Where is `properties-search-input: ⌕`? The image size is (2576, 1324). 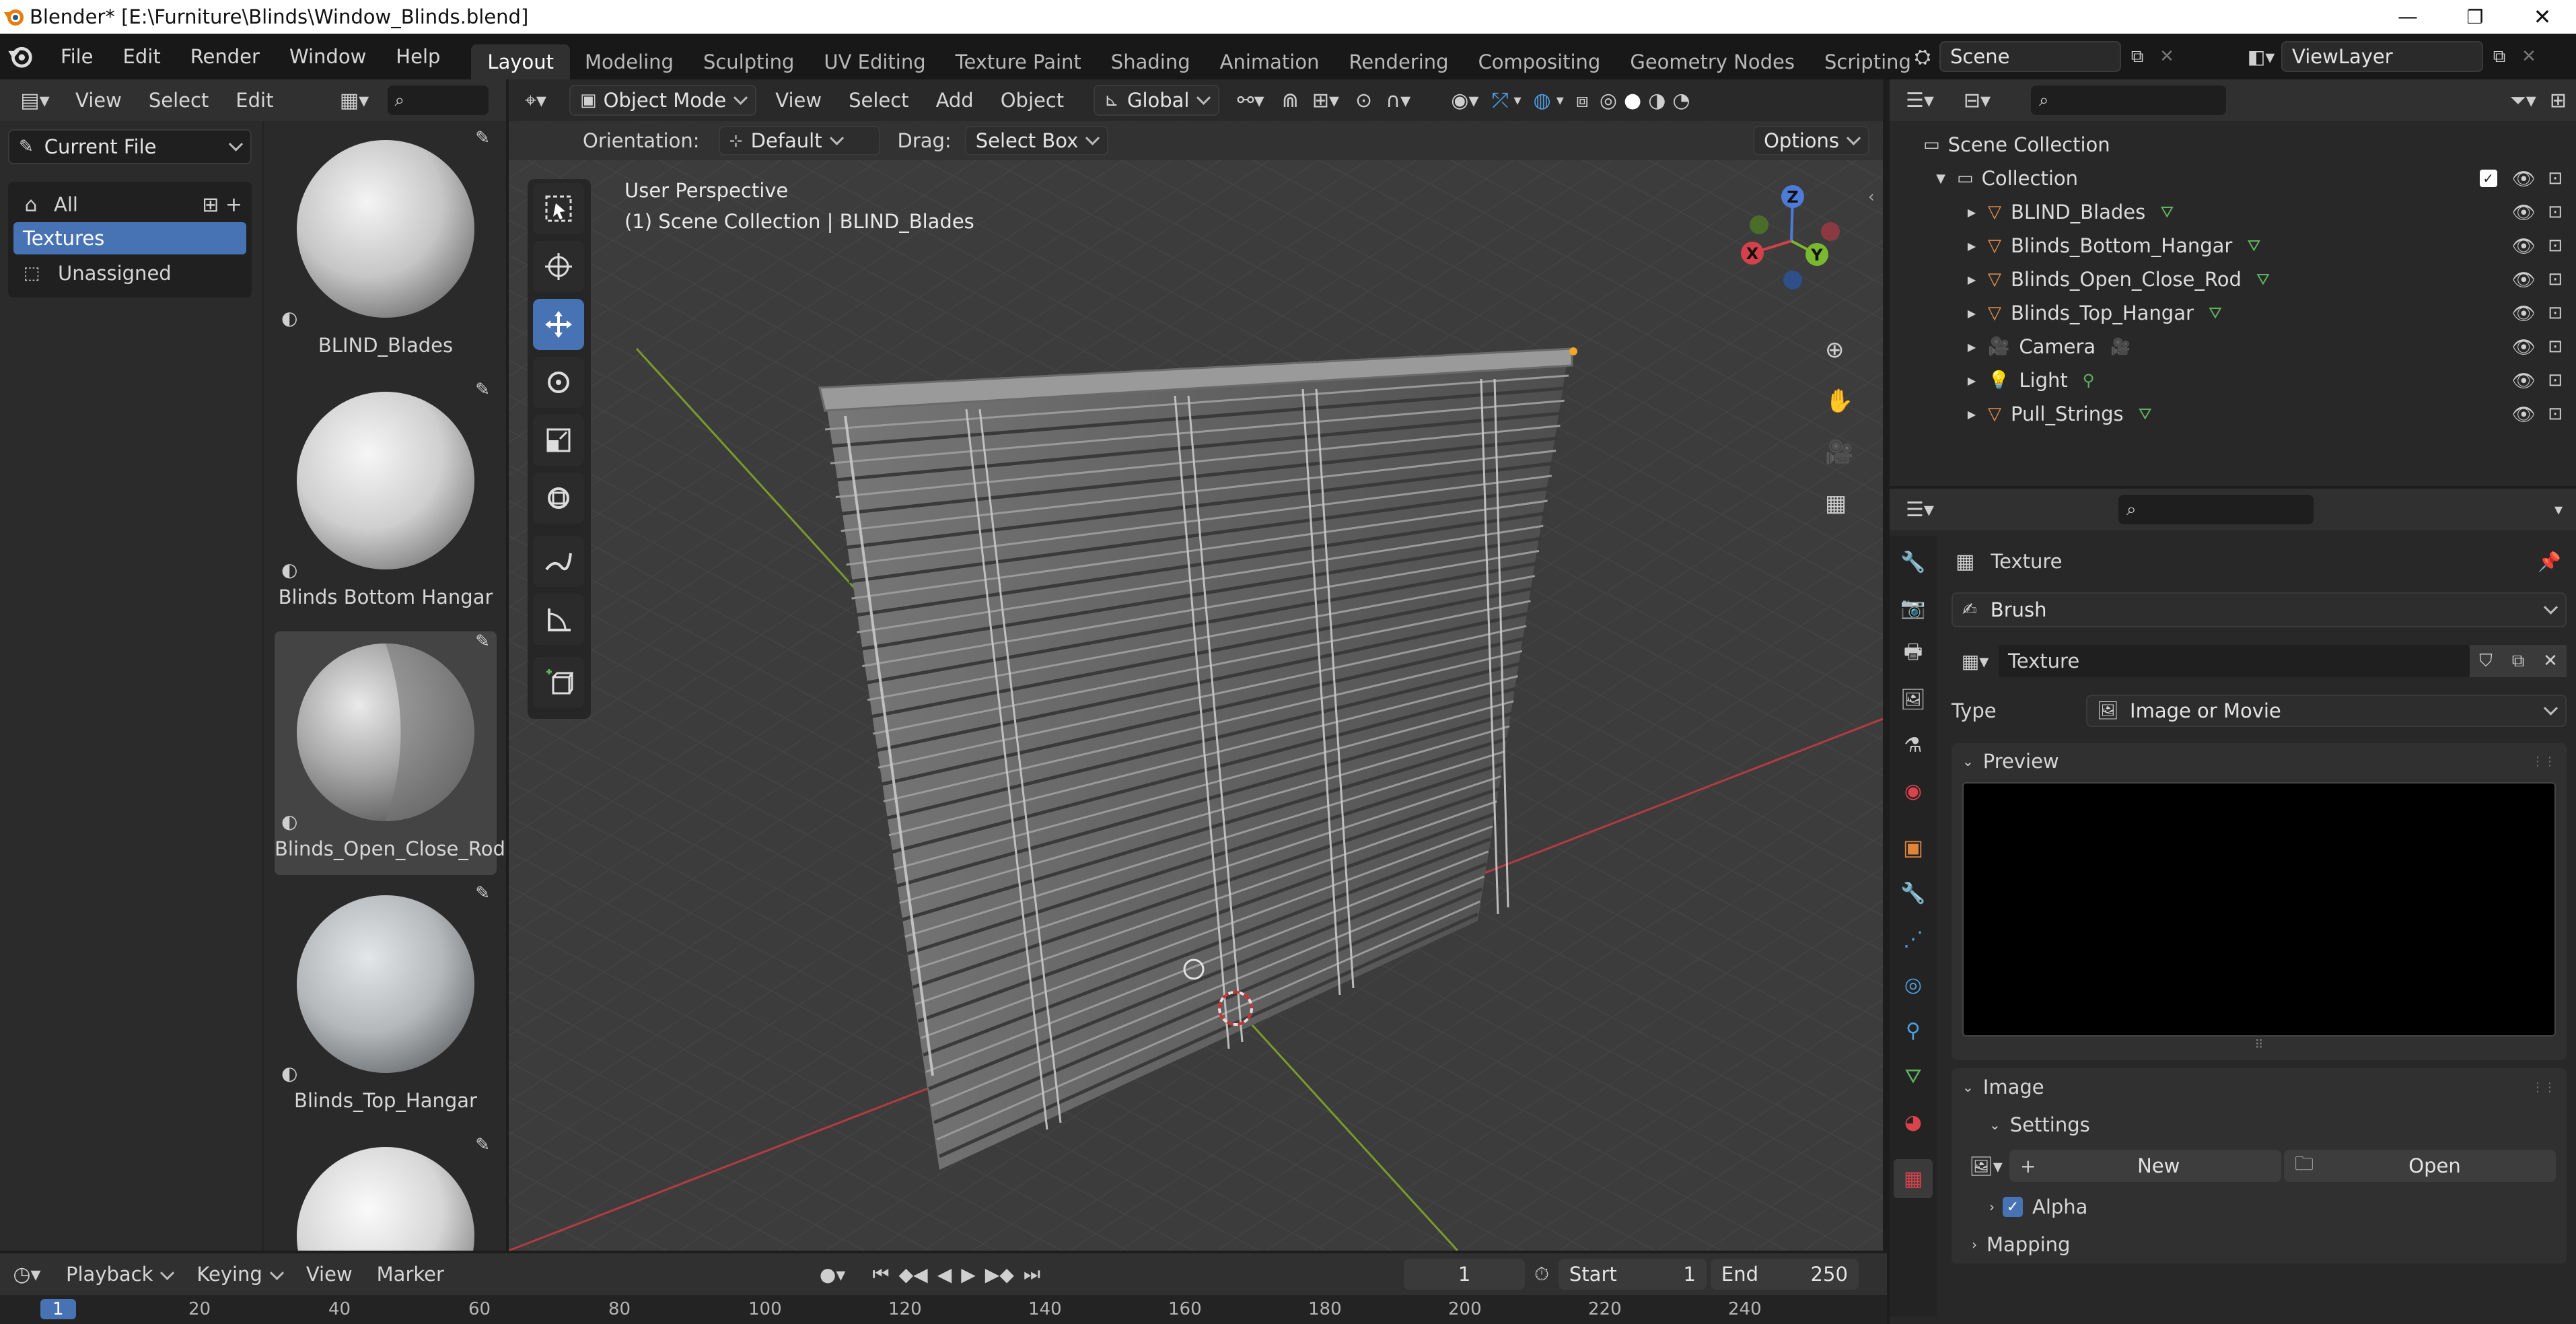
properties-search-input: ⌕ is located at coordinates (2216, 509).